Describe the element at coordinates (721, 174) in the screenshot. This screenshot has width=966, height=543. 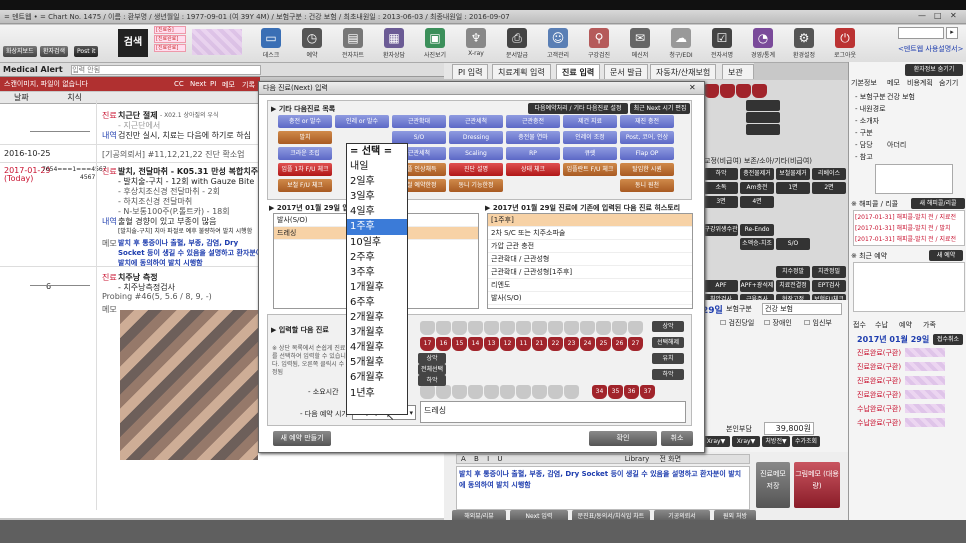
I see `mid-treatment-button: 하악` at that location.